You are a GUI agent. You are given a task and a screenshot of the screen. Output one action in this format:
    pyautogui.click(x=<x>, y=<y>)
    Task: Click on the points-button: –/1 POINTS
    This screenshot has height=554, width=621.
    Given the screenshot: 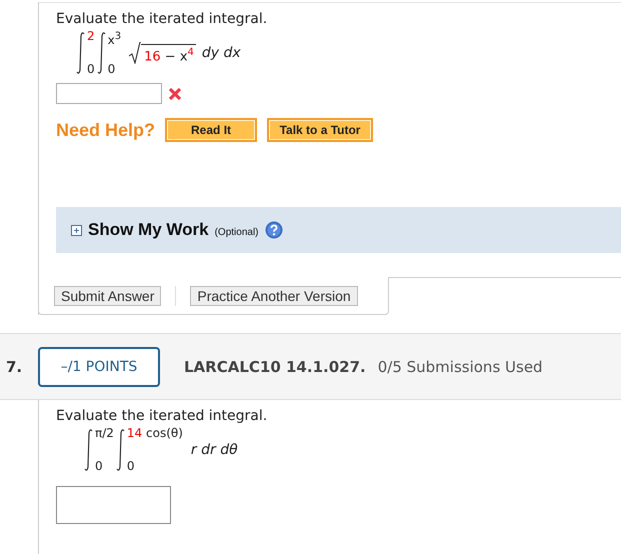 What is the action you would take?
    pyautogui.click(x=99, y=366)
    